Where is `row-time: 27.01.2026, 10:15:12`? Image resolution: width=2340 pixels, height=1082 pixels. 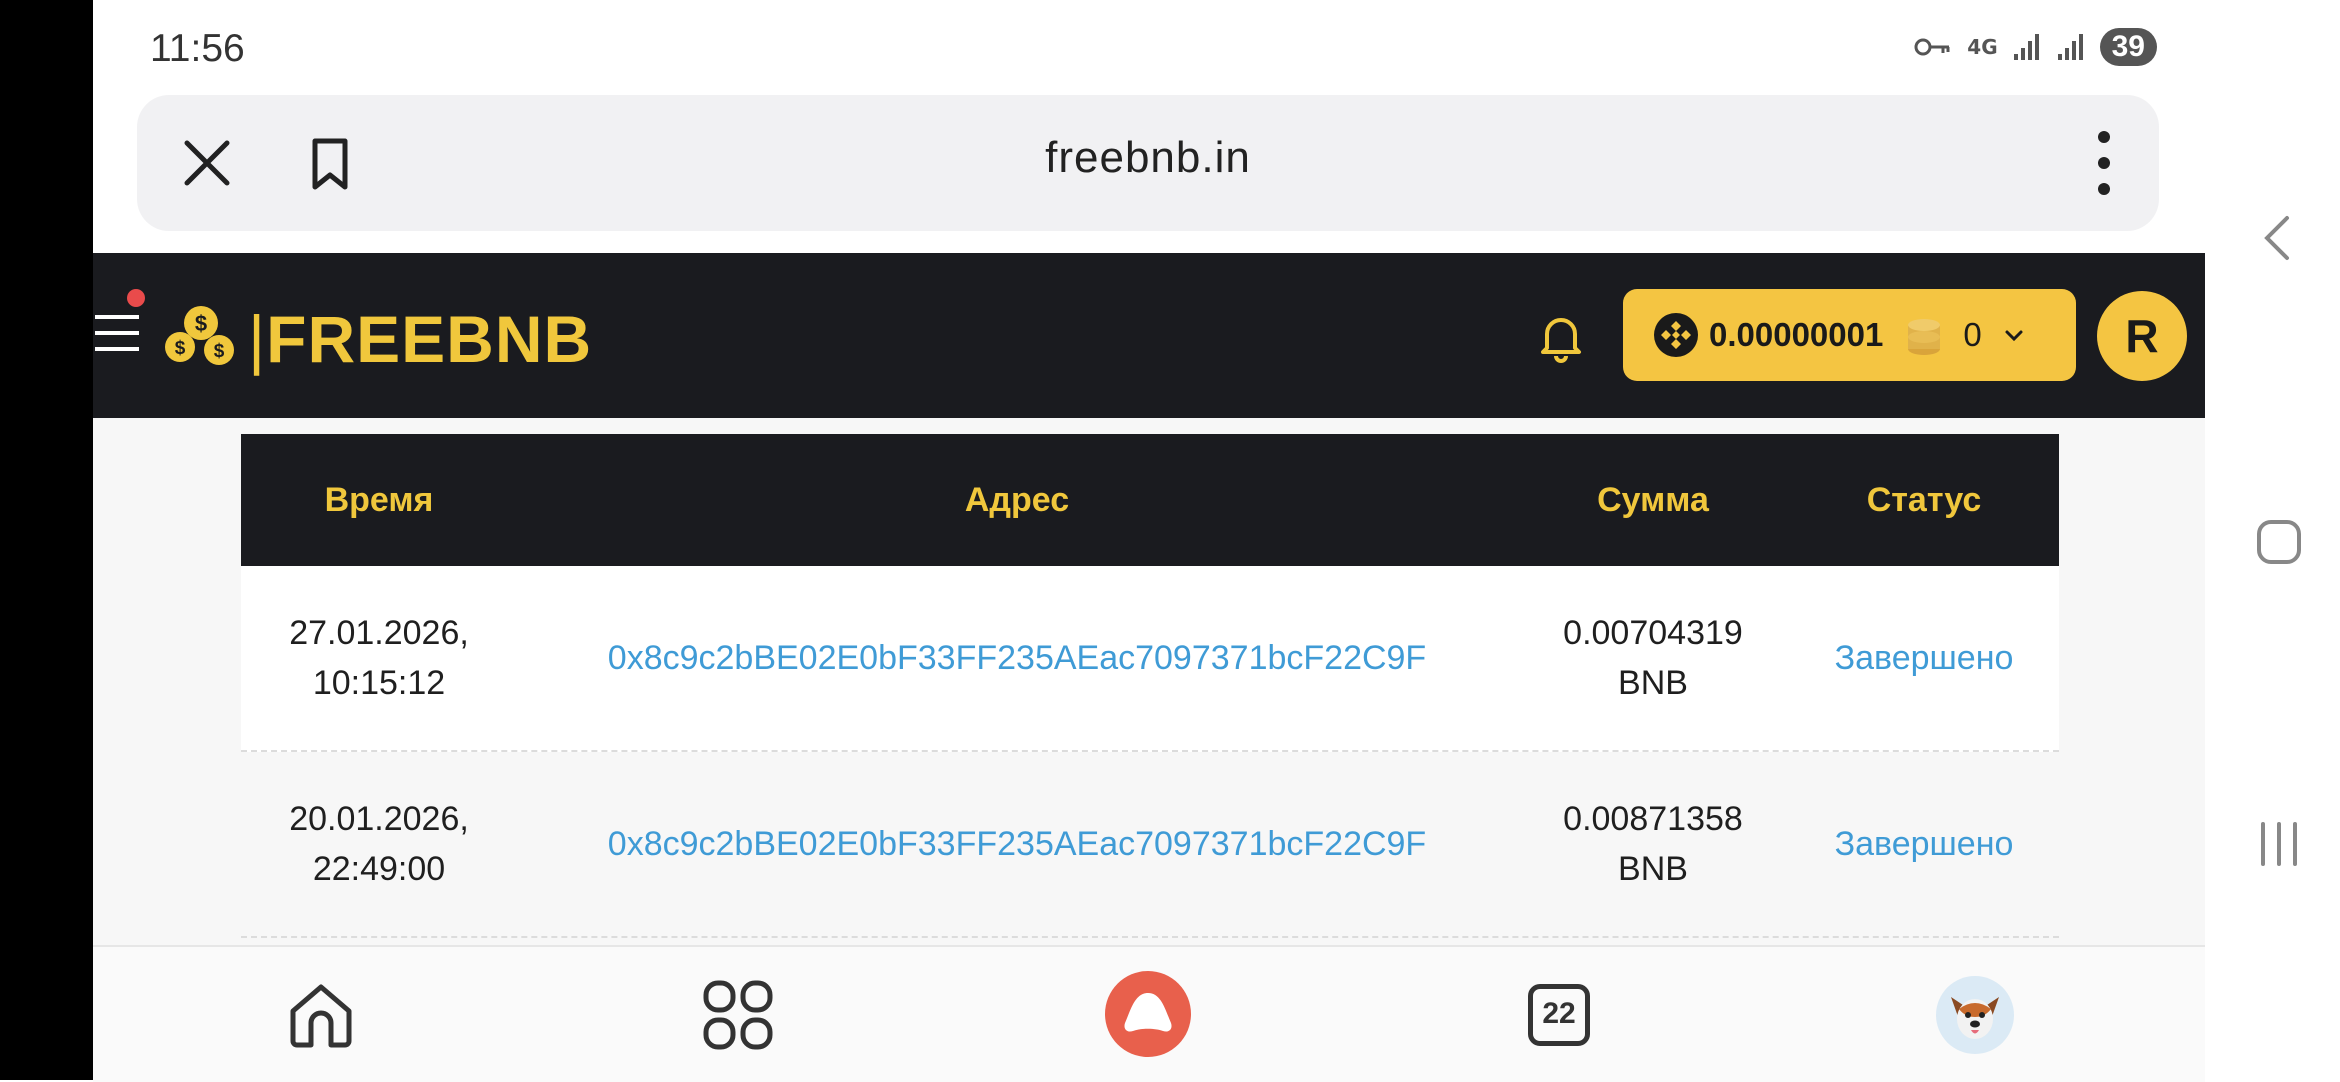
row-time: 27.01.2026, 10:15:12 is located at coordinates (379, 658).